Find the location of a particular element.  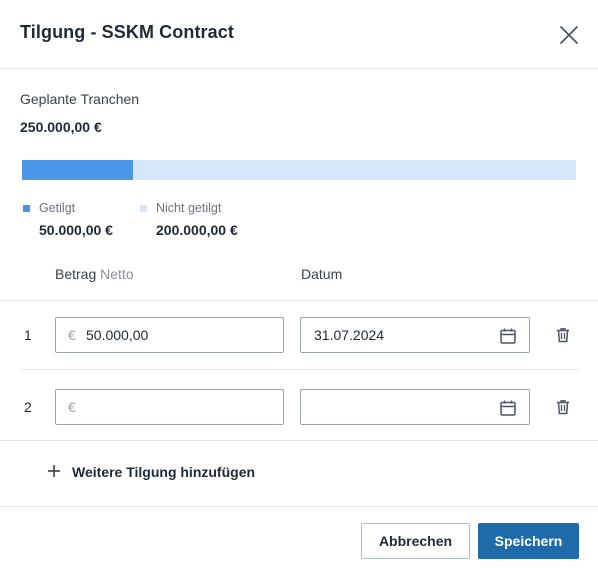

date-value: 31.07.2024 is located at coordinates (349, 335).